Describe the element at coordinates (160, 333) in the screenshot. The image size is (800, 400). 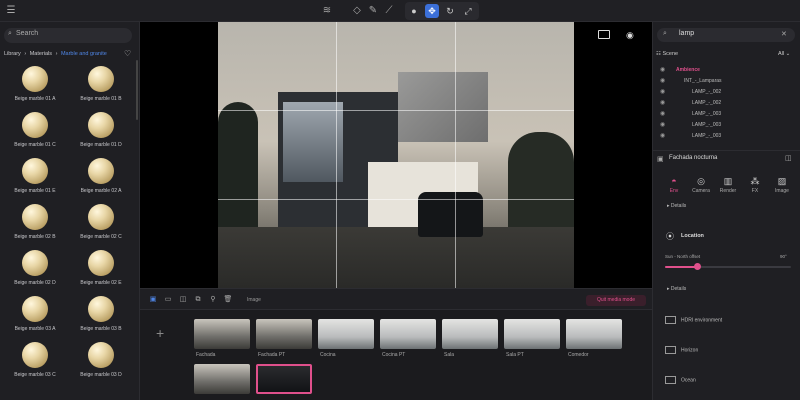
I see `add-shot-icon: +` at that location.